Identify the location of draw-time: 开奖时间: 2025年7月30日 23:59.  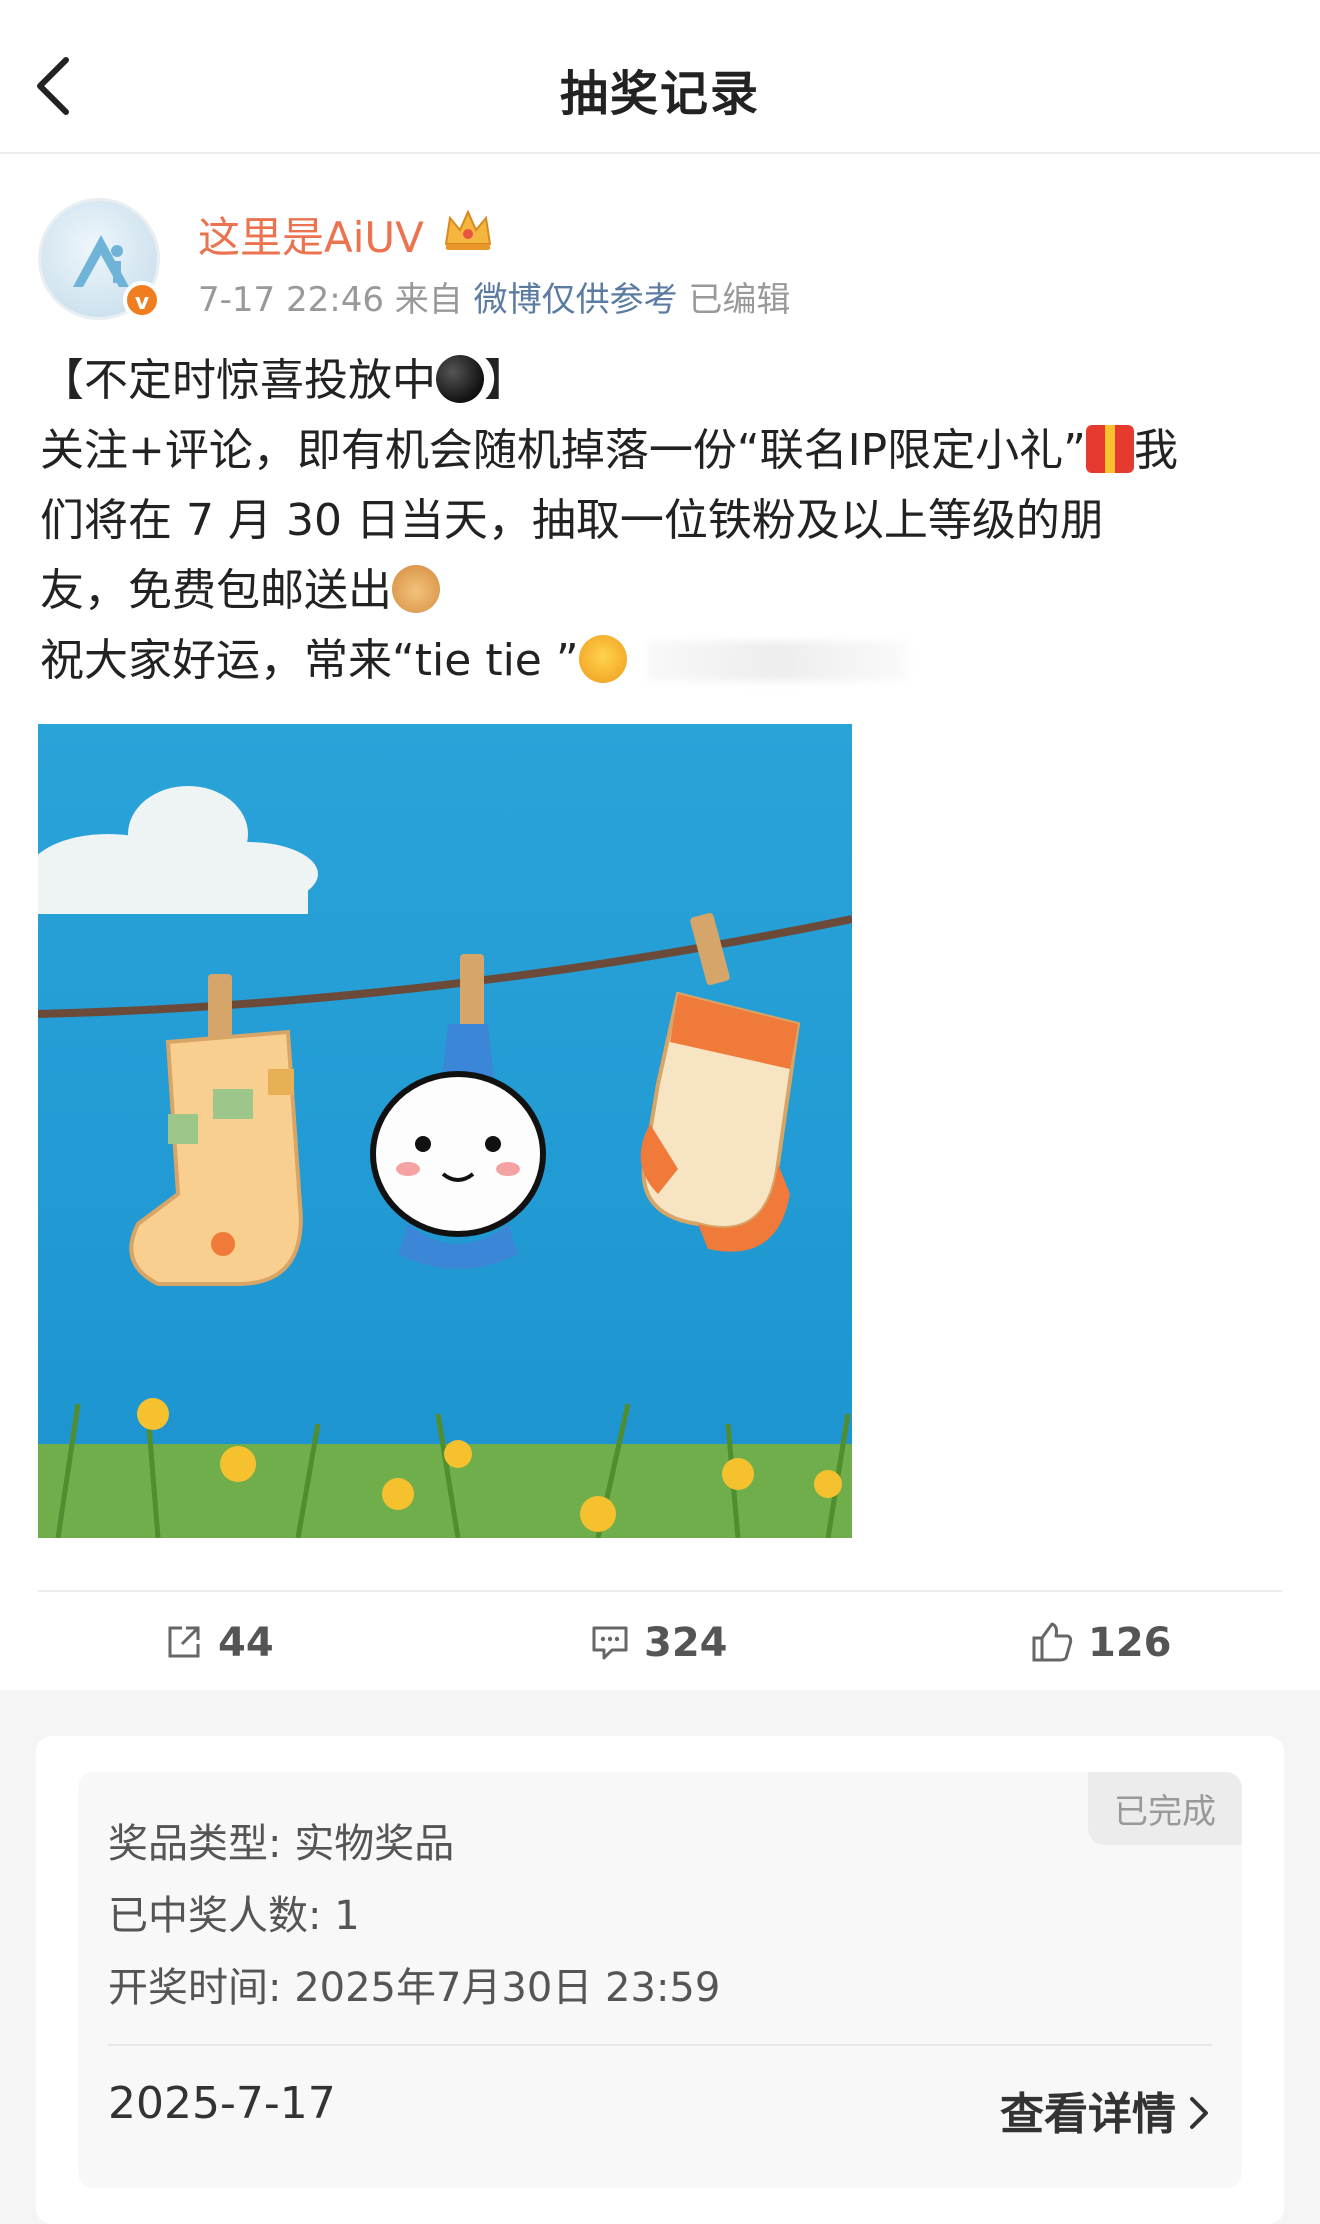
(414, 1988).